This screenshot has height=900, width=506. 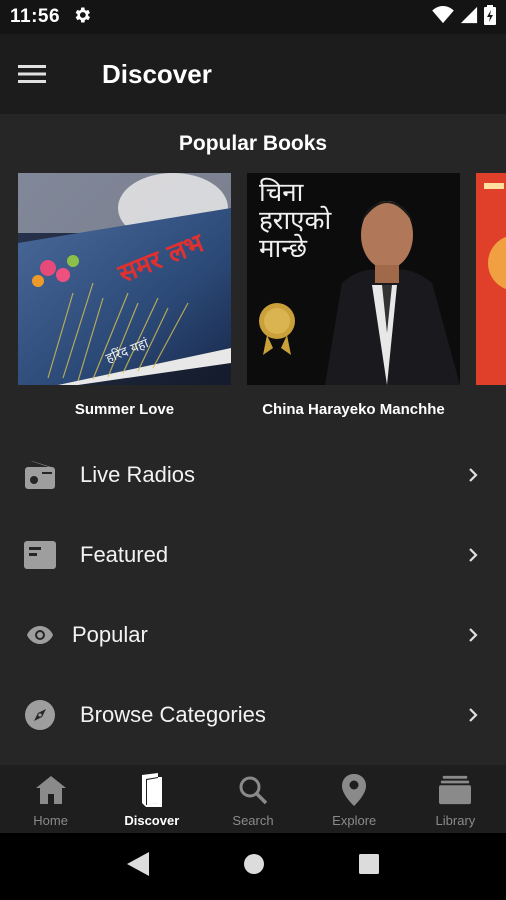 I want to click on book-cover-line1: चिना, so click(x=282, y=192).